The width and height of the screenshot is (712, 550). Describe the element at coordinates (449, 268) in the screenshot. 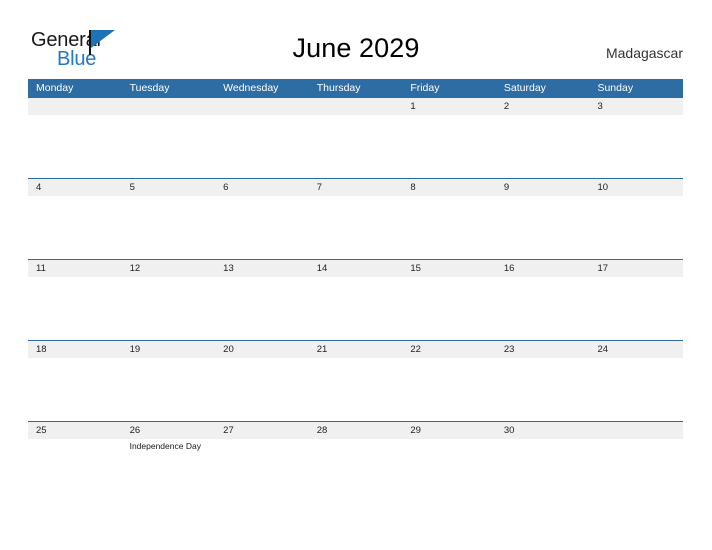

I see `day-number: 15` at that location.